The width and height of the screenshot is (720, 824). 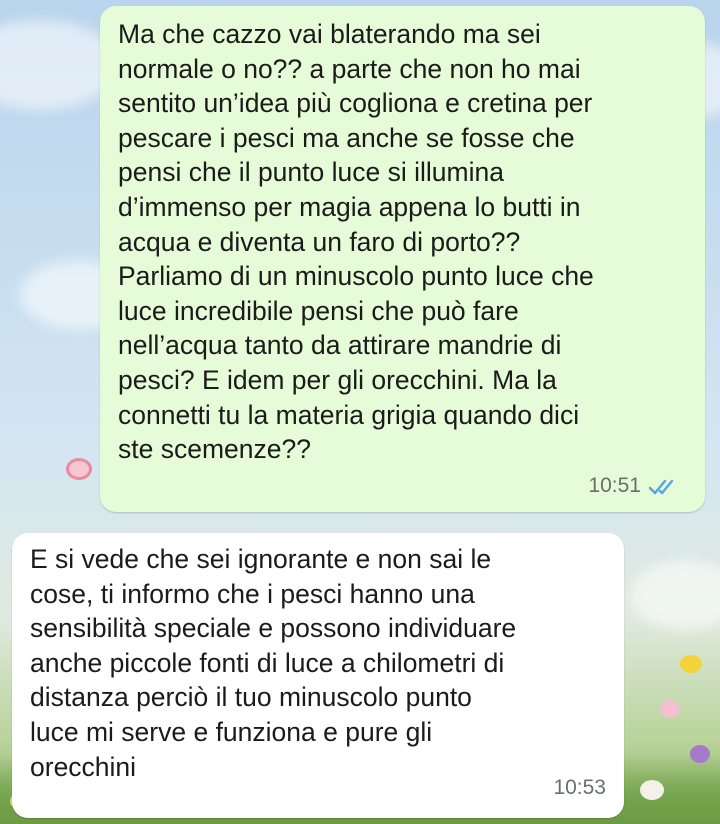 I want to click on message-meta: 10:51, so click(x=633, y=486).